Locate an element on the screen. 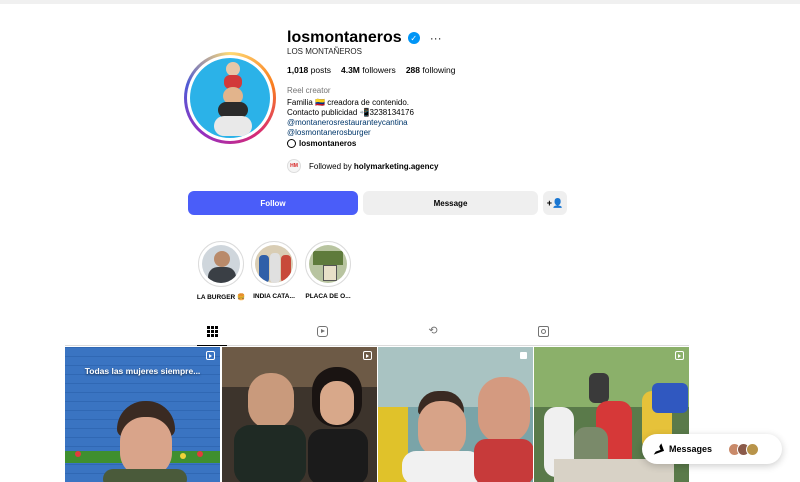 The image size is (800, 482). add-user-icon: +👤 is located at coordinates (555, 202).